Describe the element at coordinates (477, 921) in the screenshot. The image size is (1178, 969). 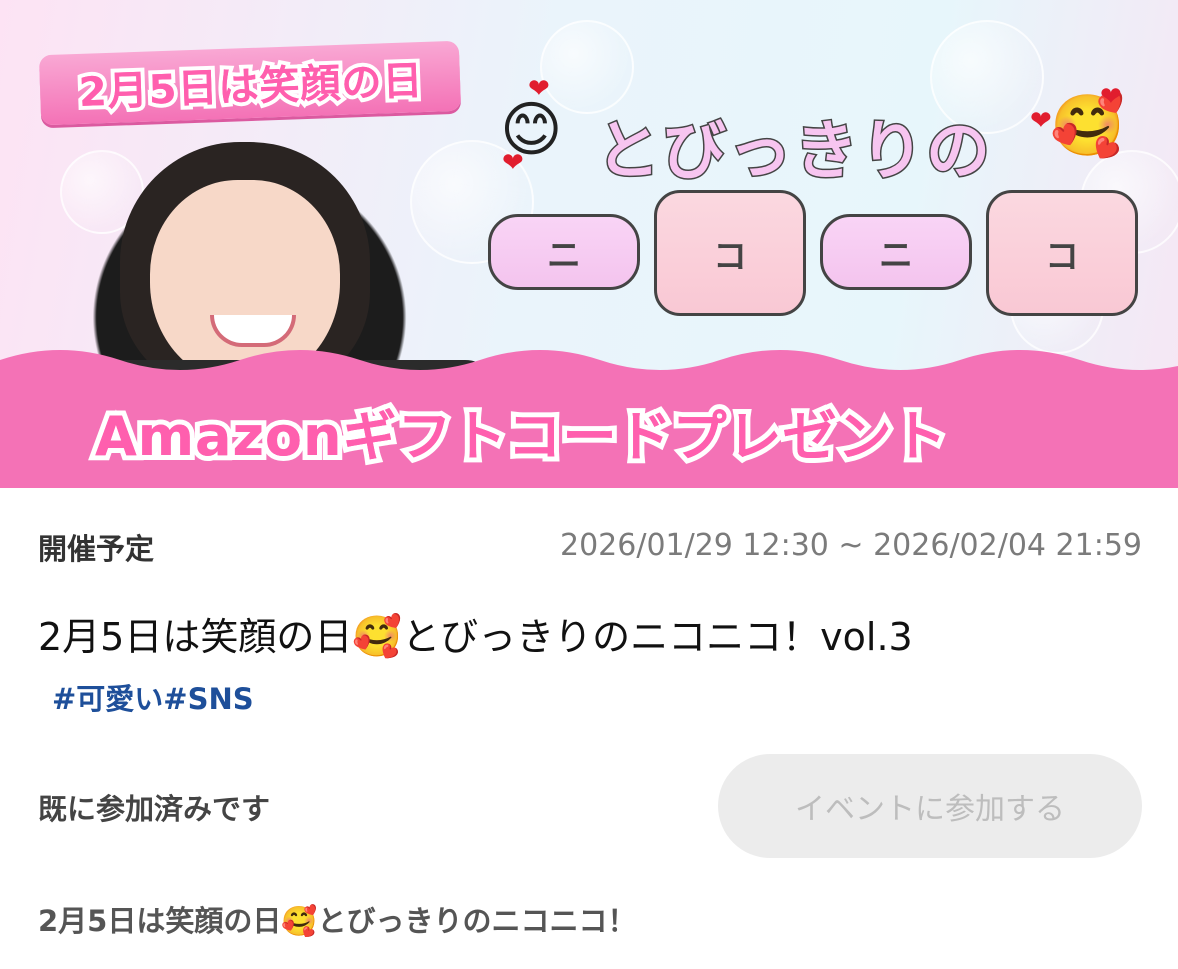
I see `event-description-text: とびっきりのニコニコ！` at that location.